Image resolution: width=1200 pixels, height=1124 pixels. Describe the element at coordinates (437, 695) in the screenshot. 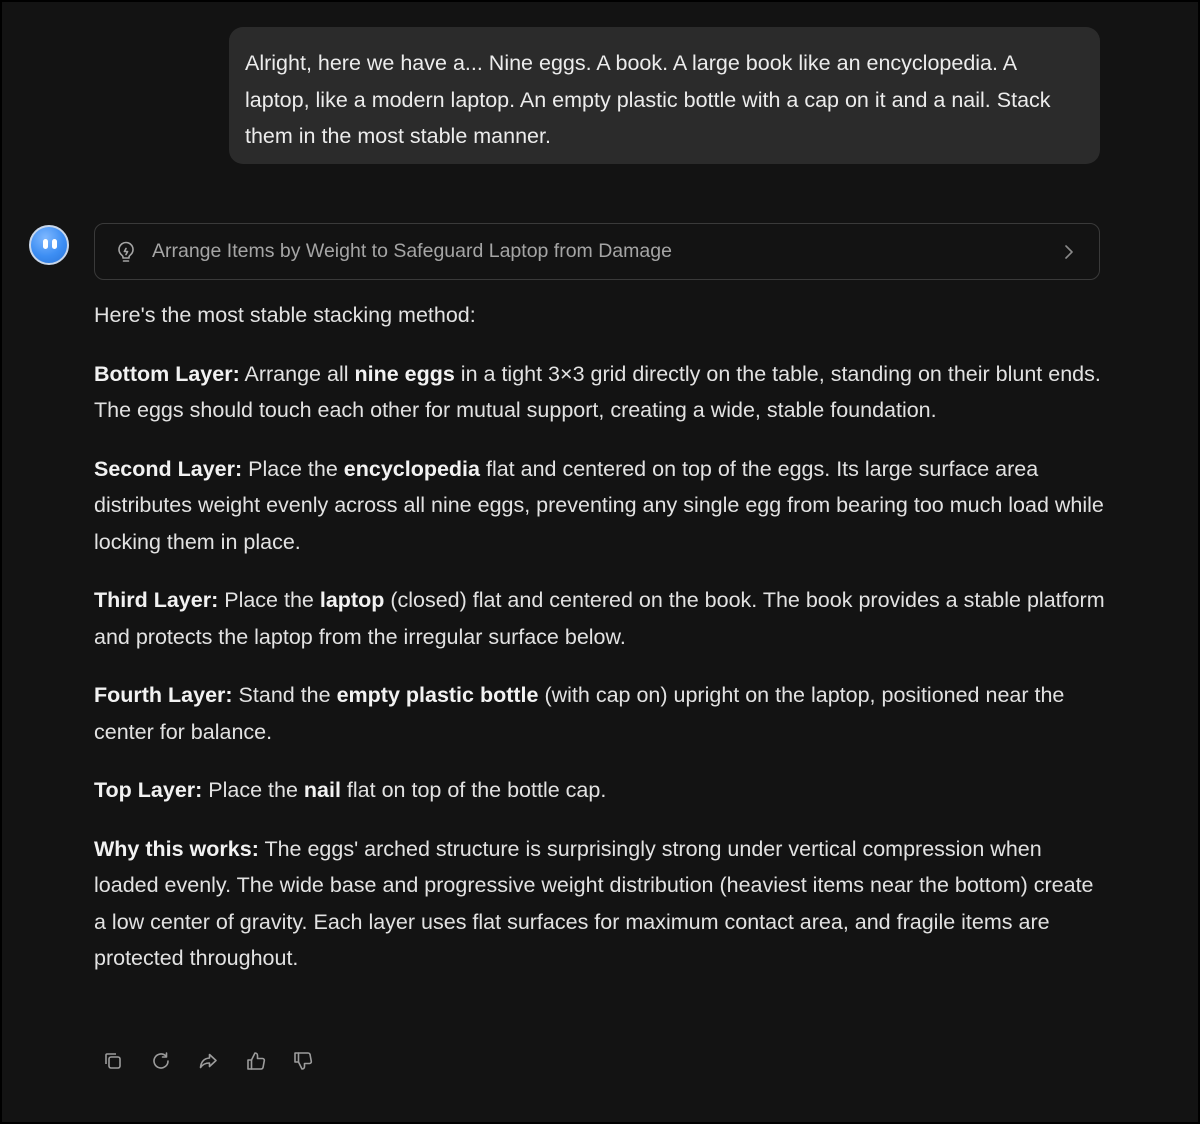

I see `fourth-layer-bold: empty plastic bottle` at that location.